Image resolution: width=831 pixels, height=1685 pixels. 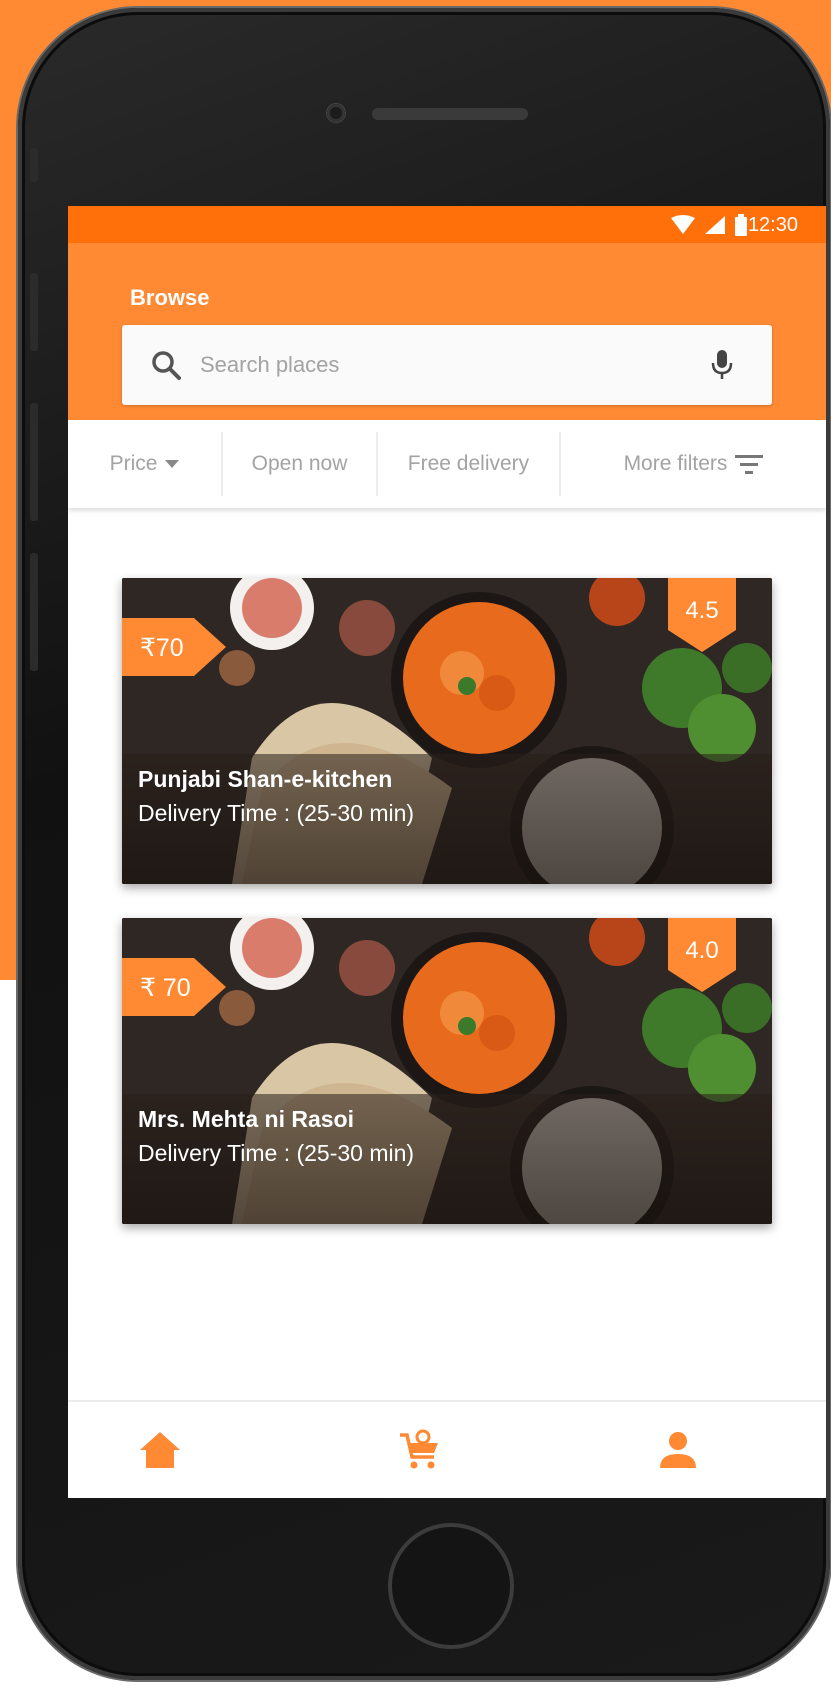 I want to click on rating-label: 4.5, so click(x=702, y=610).